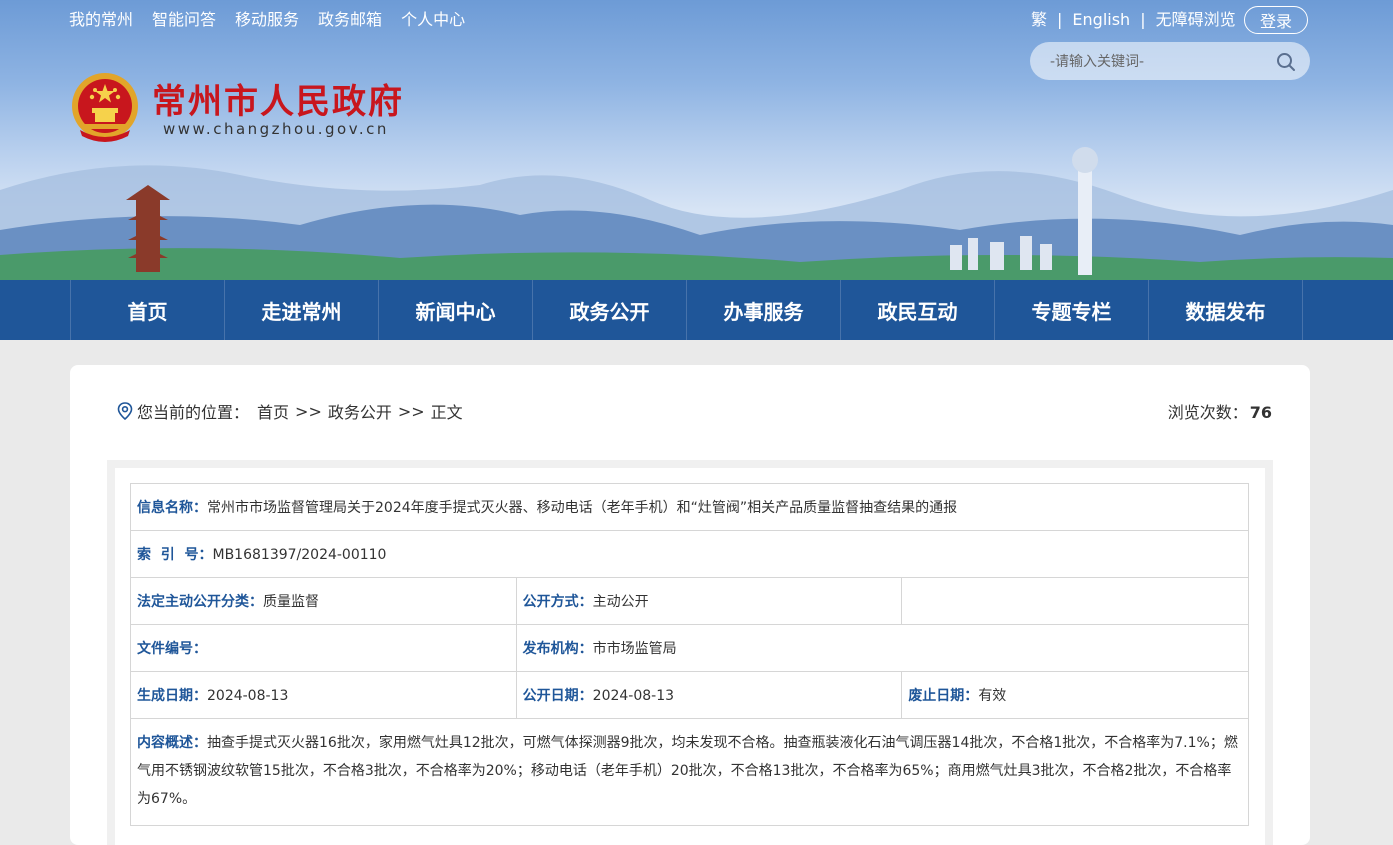  I want to click on breadcrumb-current: 正文, so click(446, 412).